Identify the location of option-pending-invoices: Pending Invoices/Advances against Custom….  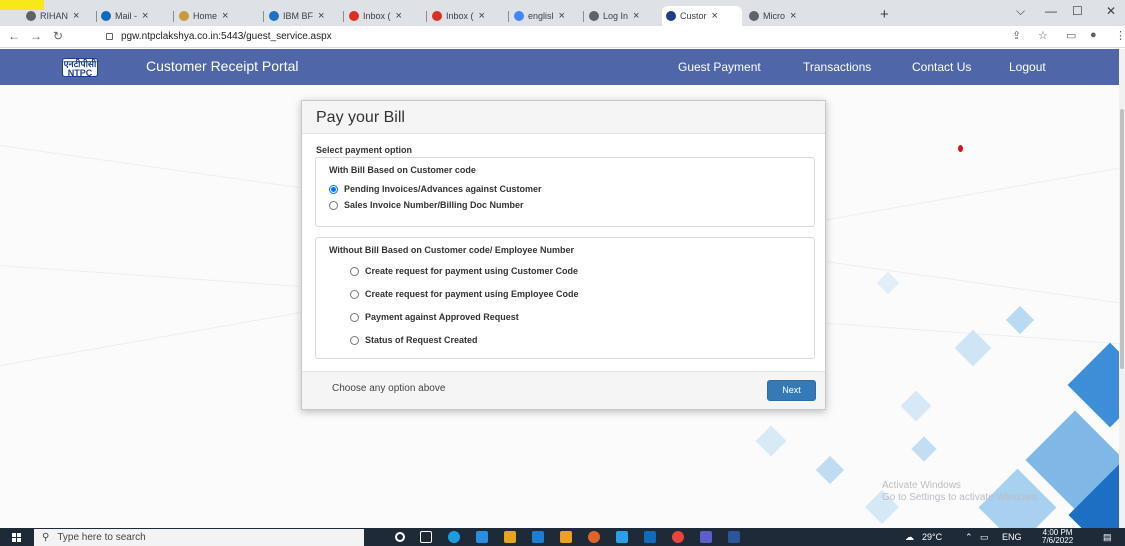
(435, 189).